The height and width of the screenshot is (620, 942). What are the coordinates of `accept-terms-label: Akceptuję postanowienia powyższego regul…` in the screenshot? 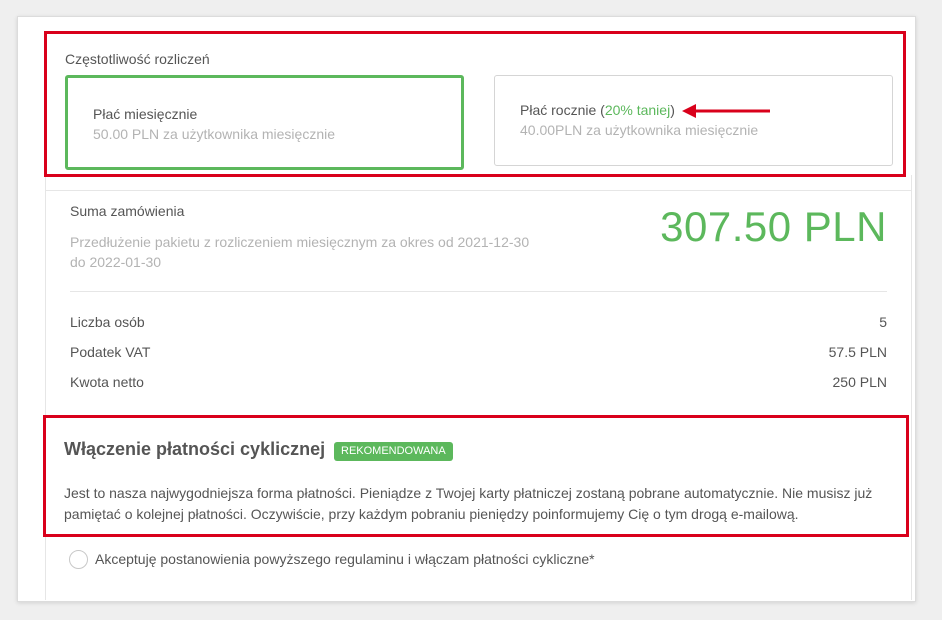 It's located at (345, 559).